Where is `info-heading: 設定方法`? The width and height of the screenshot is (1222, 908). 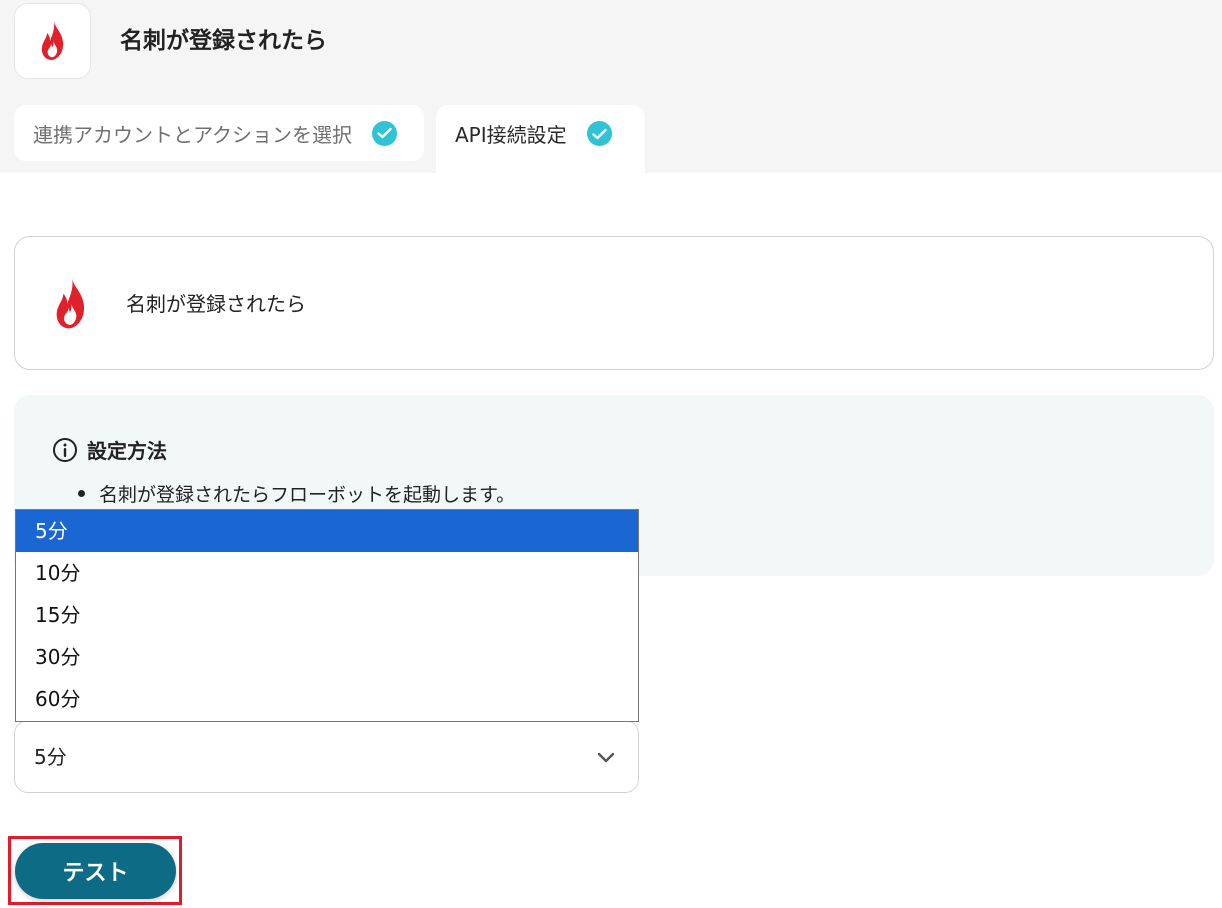
info-heading: 設定方法 is located at coordinates (109, 449).